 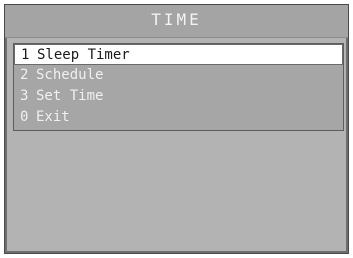 I want to click on menu-item-number: 2, so click(x=24, y=75).